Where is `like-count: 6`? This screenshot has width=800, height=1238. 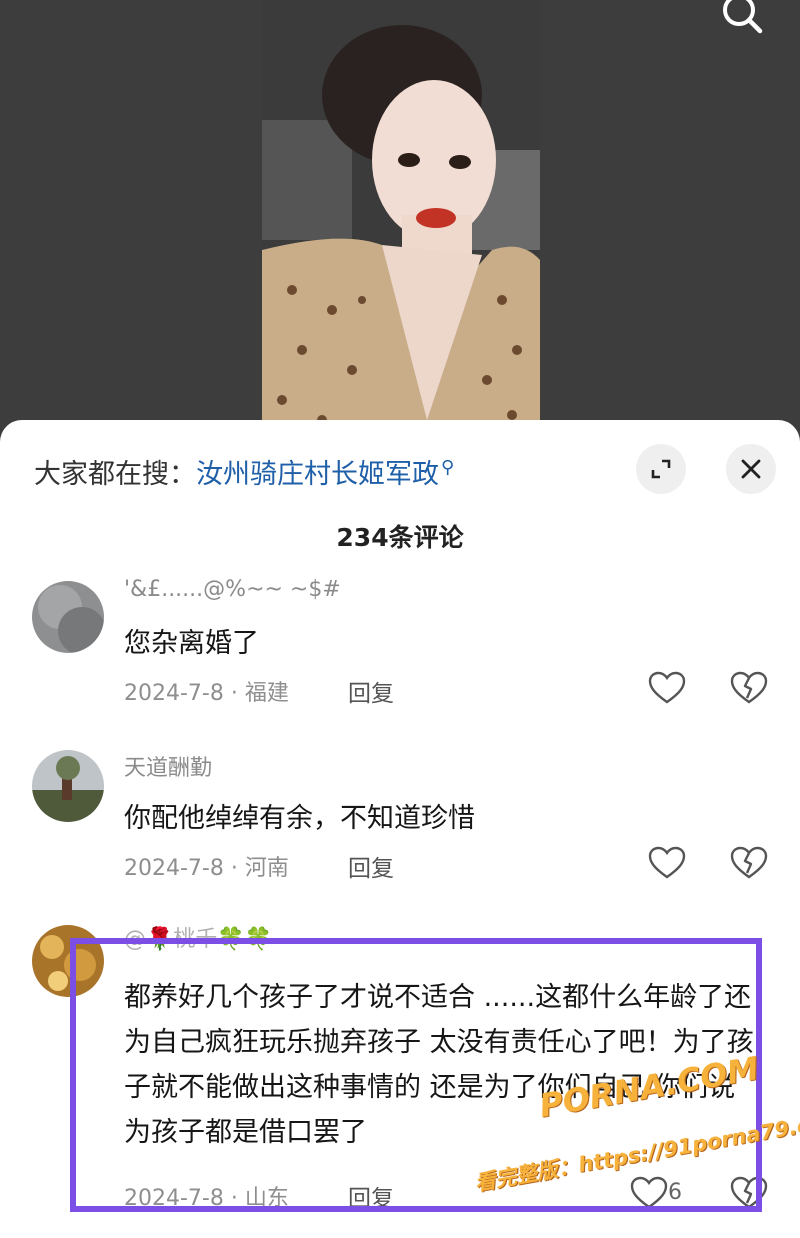
like-count: 6 is located at coordinates (675, 1192).